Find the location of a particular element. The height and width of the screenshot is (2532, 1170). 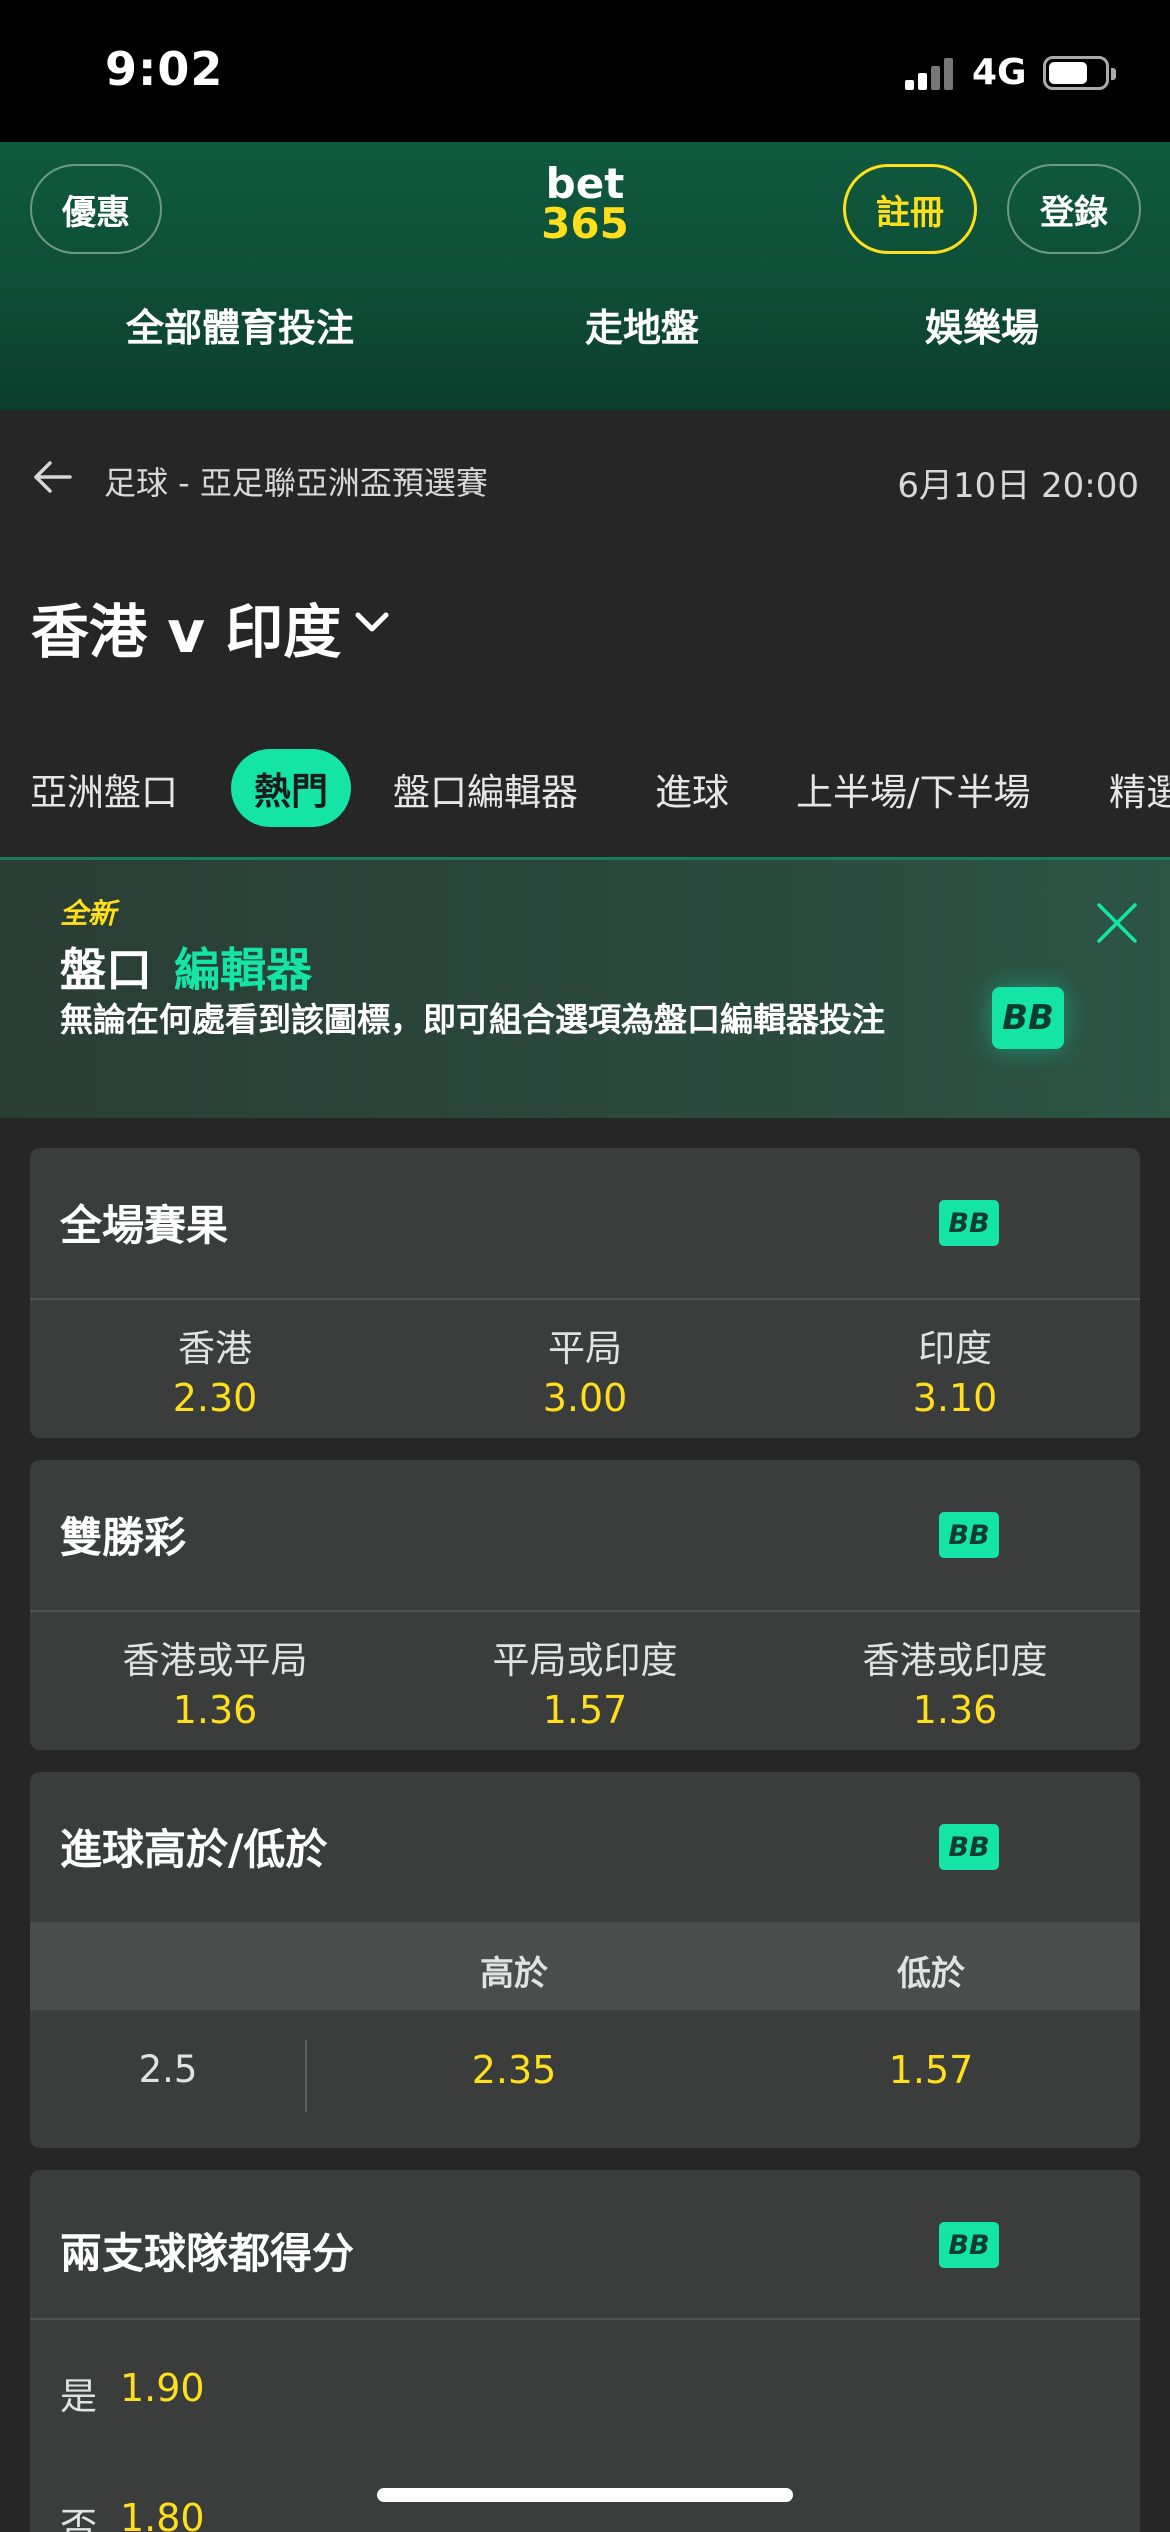

bet365-logo: bet 365 is located at coordinates (585, 203).